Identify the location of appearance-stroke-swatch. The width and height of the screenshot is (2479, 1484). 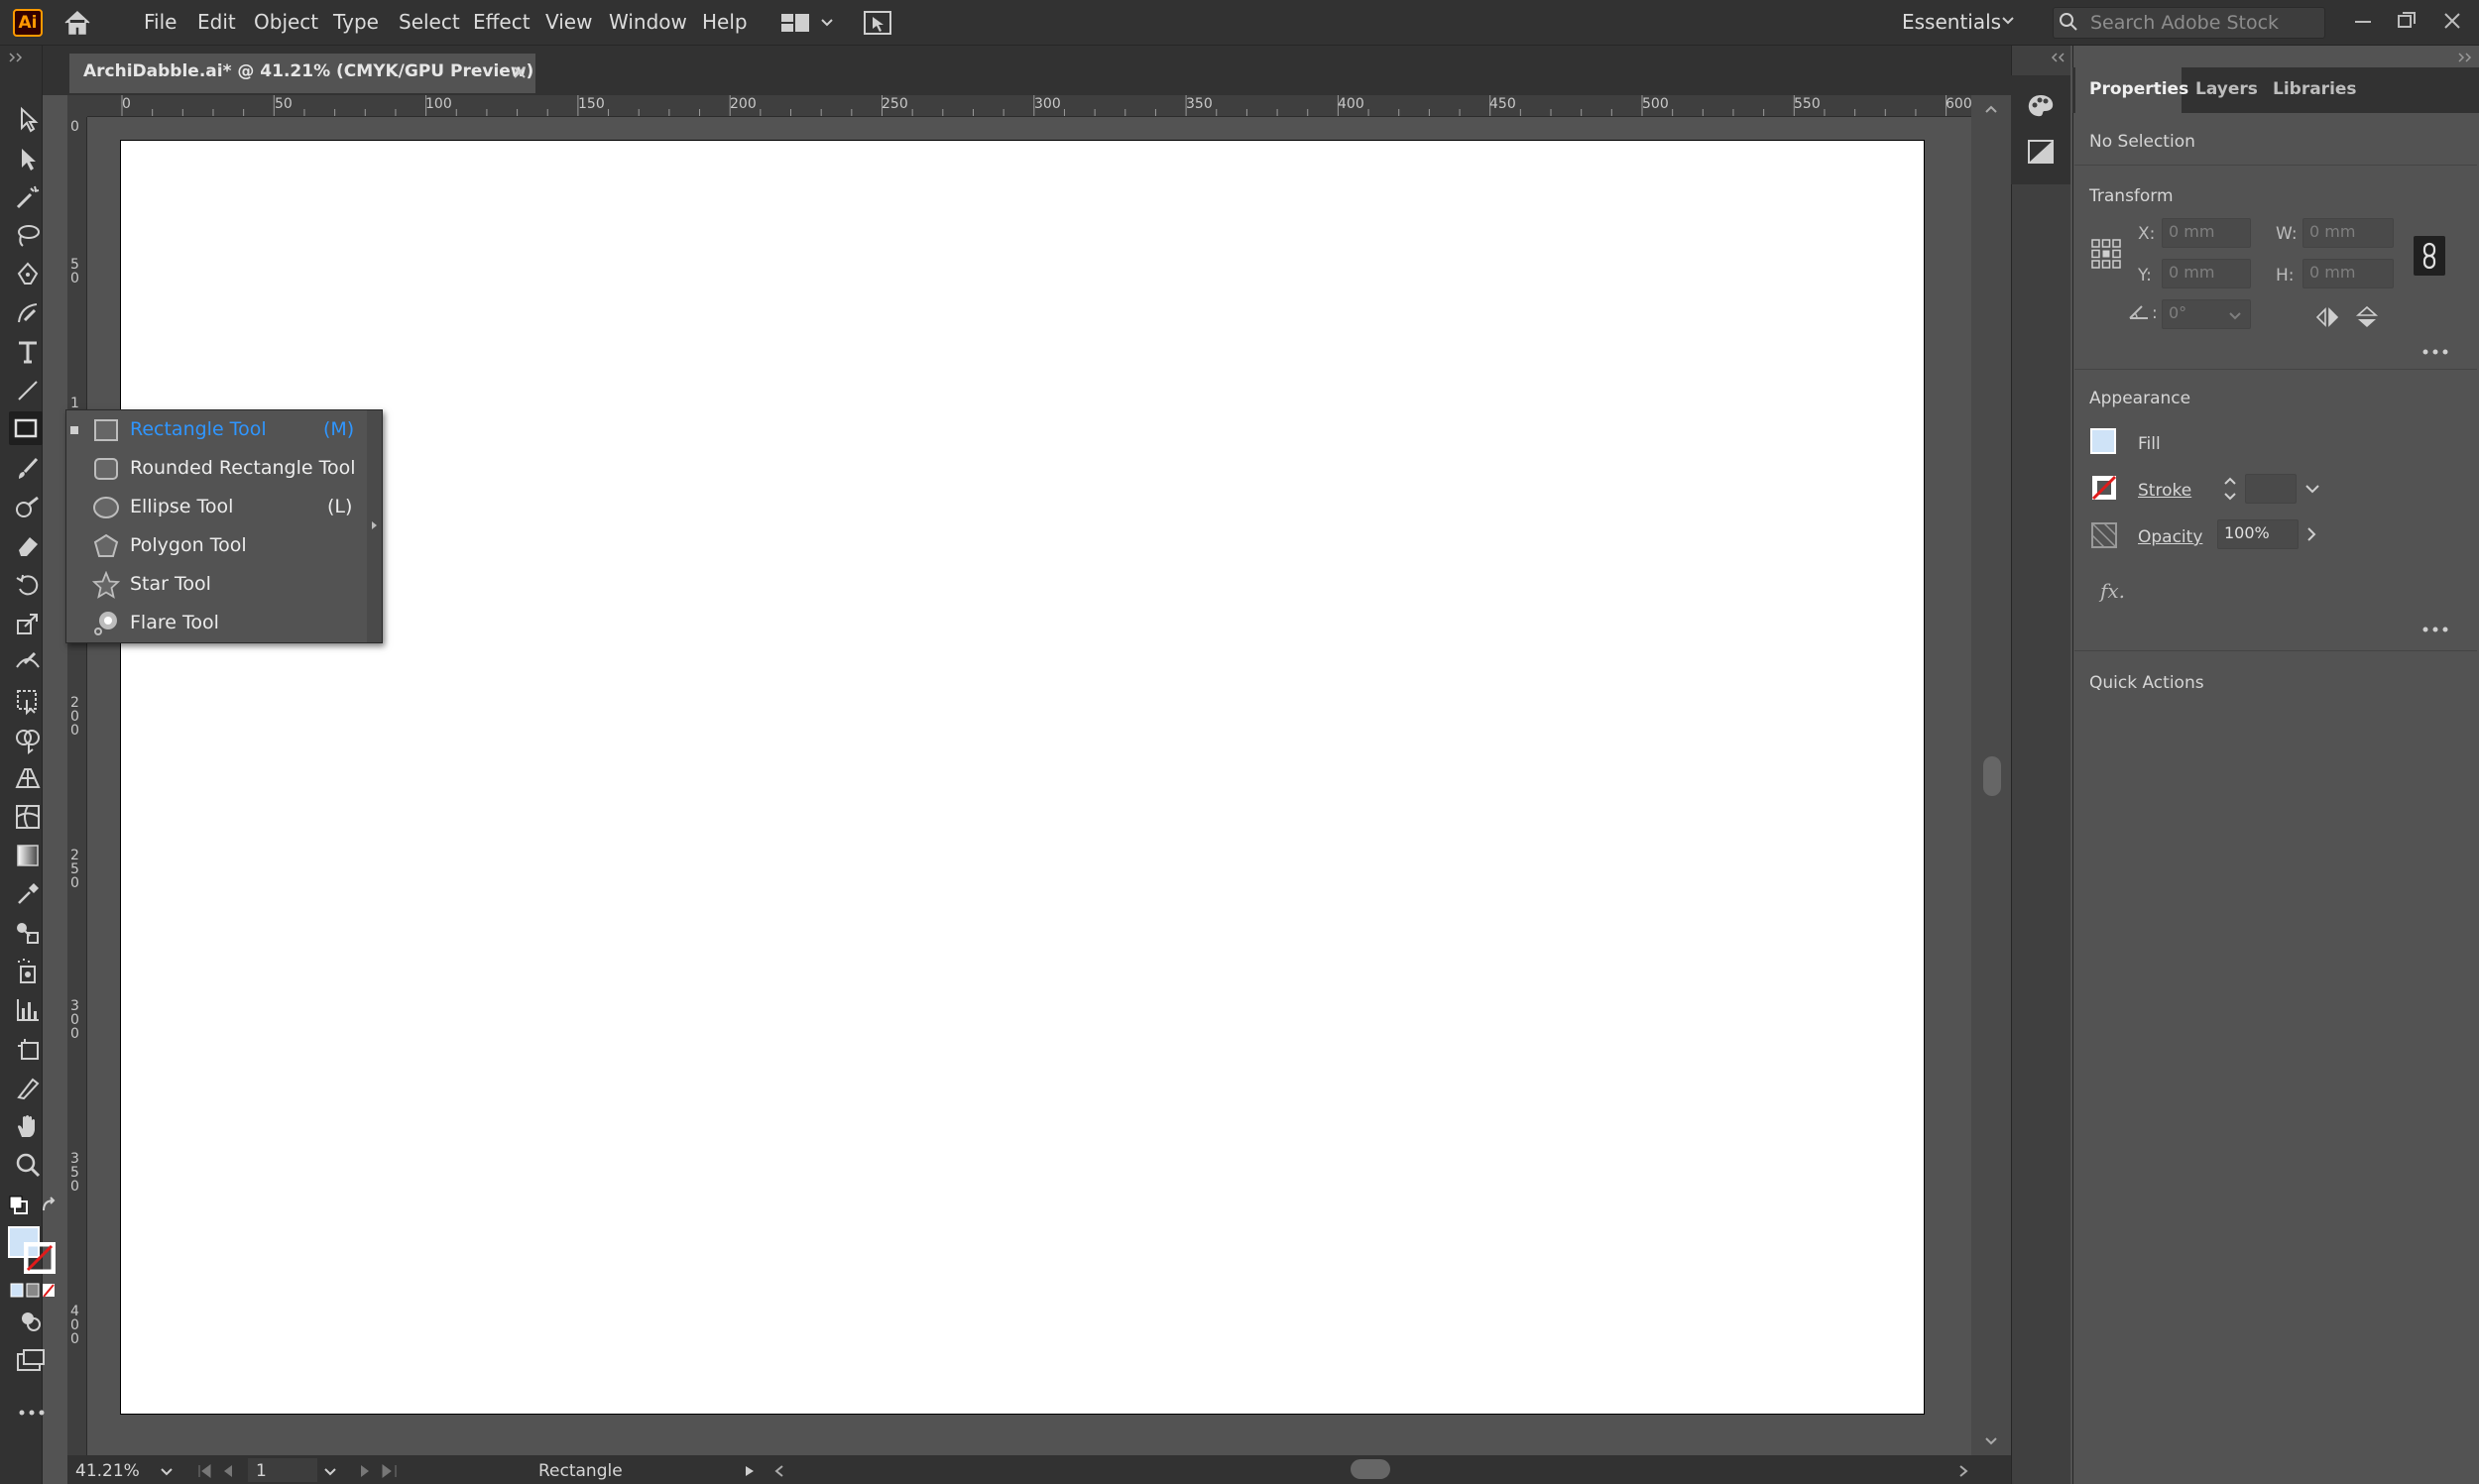
(2104, 488).